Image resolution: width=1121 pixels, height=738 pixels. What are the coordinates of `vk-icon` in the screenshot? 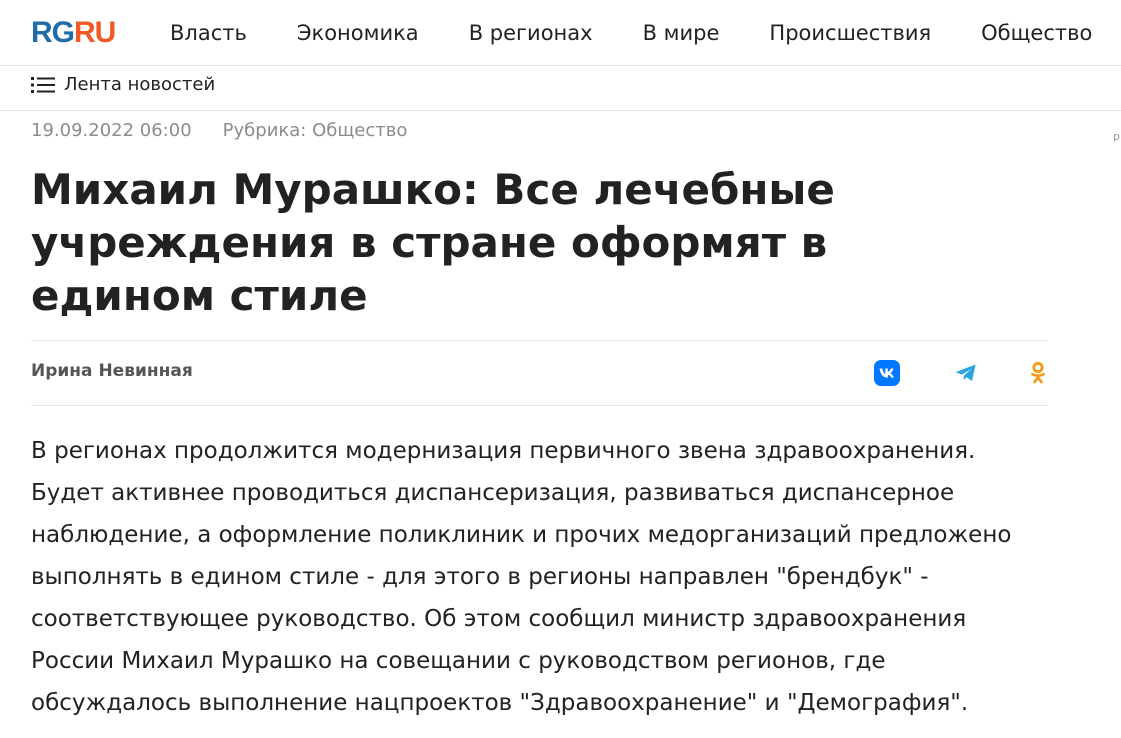 It's located at (887, 373).